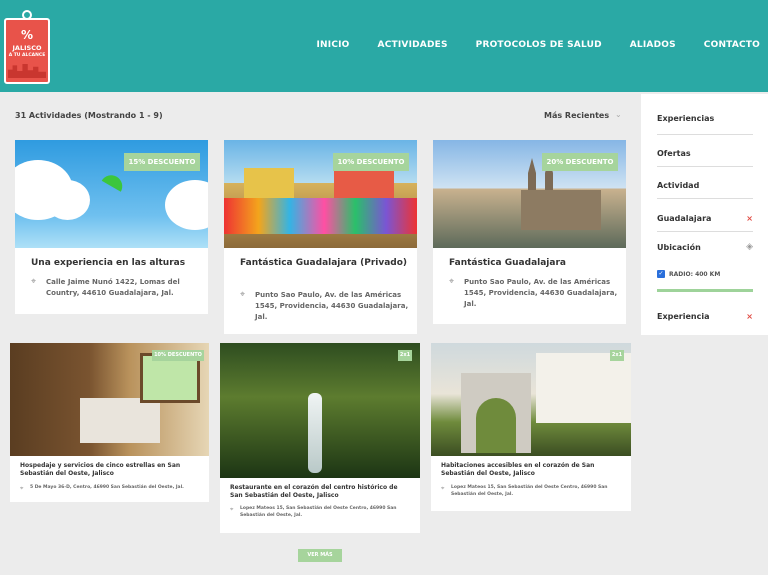  I want to click on waterfall, so click(315, 433).